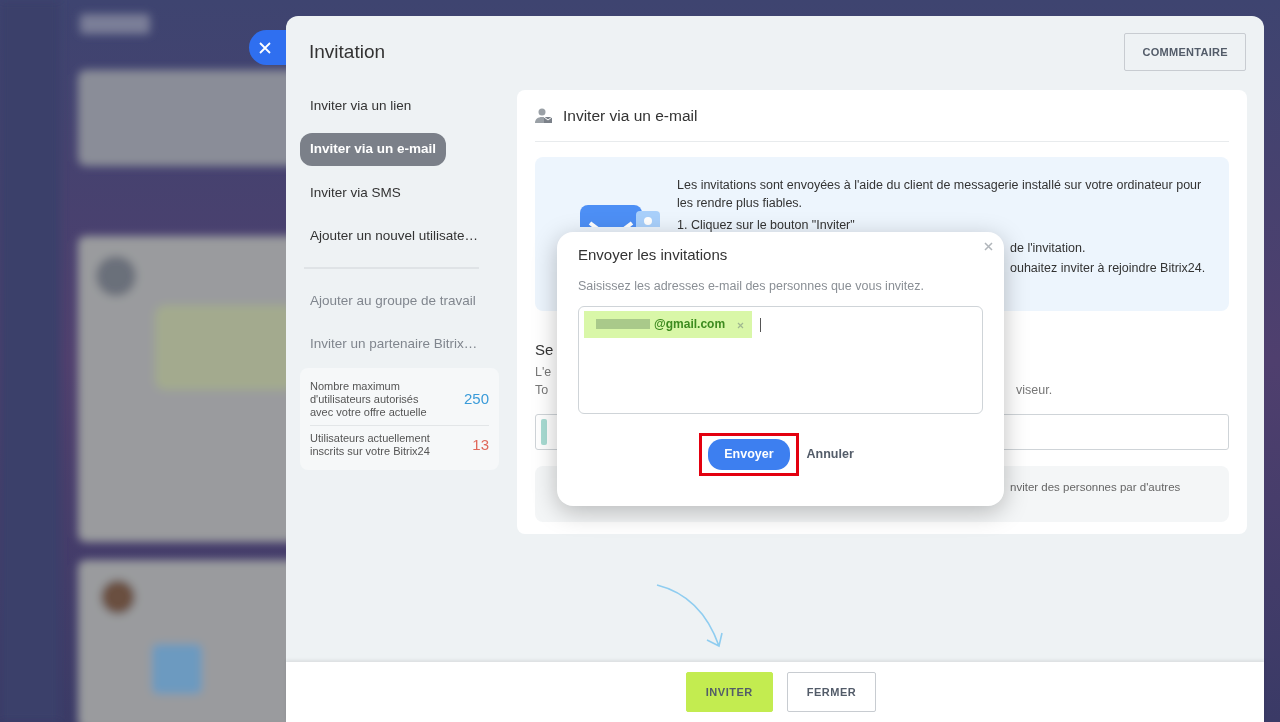 The width and height of the screenshot is (1280, 722). Describe the element at coordinates (780, 359) in the screenshot. I see `email-field: @gmail.com` at that location.